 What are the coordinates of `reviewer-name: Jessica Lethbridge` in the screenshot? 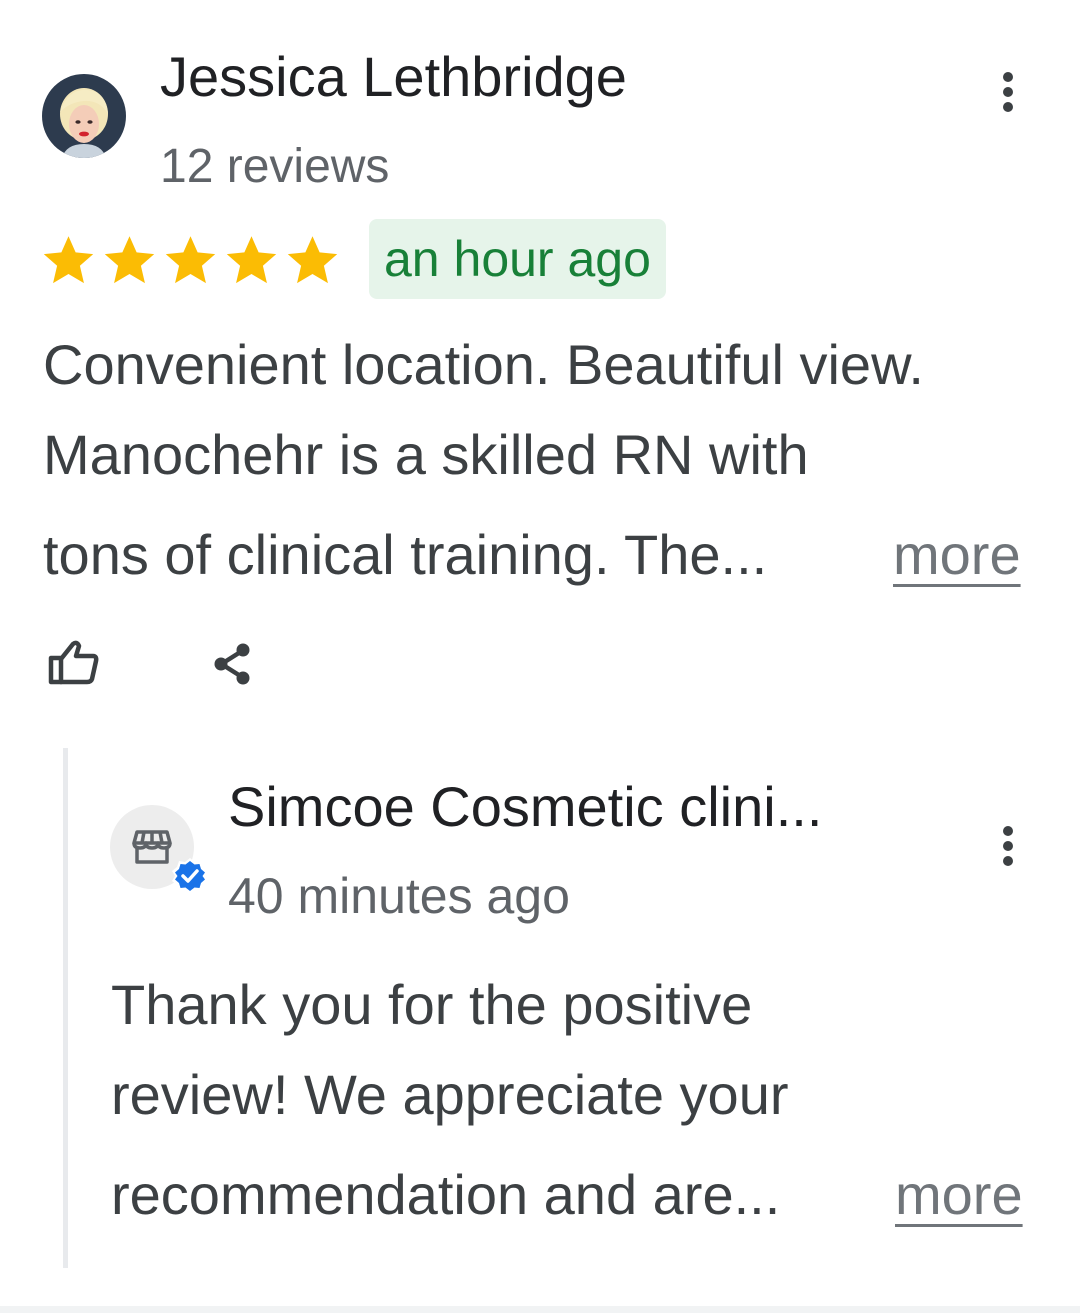 It's located at (393, 77).